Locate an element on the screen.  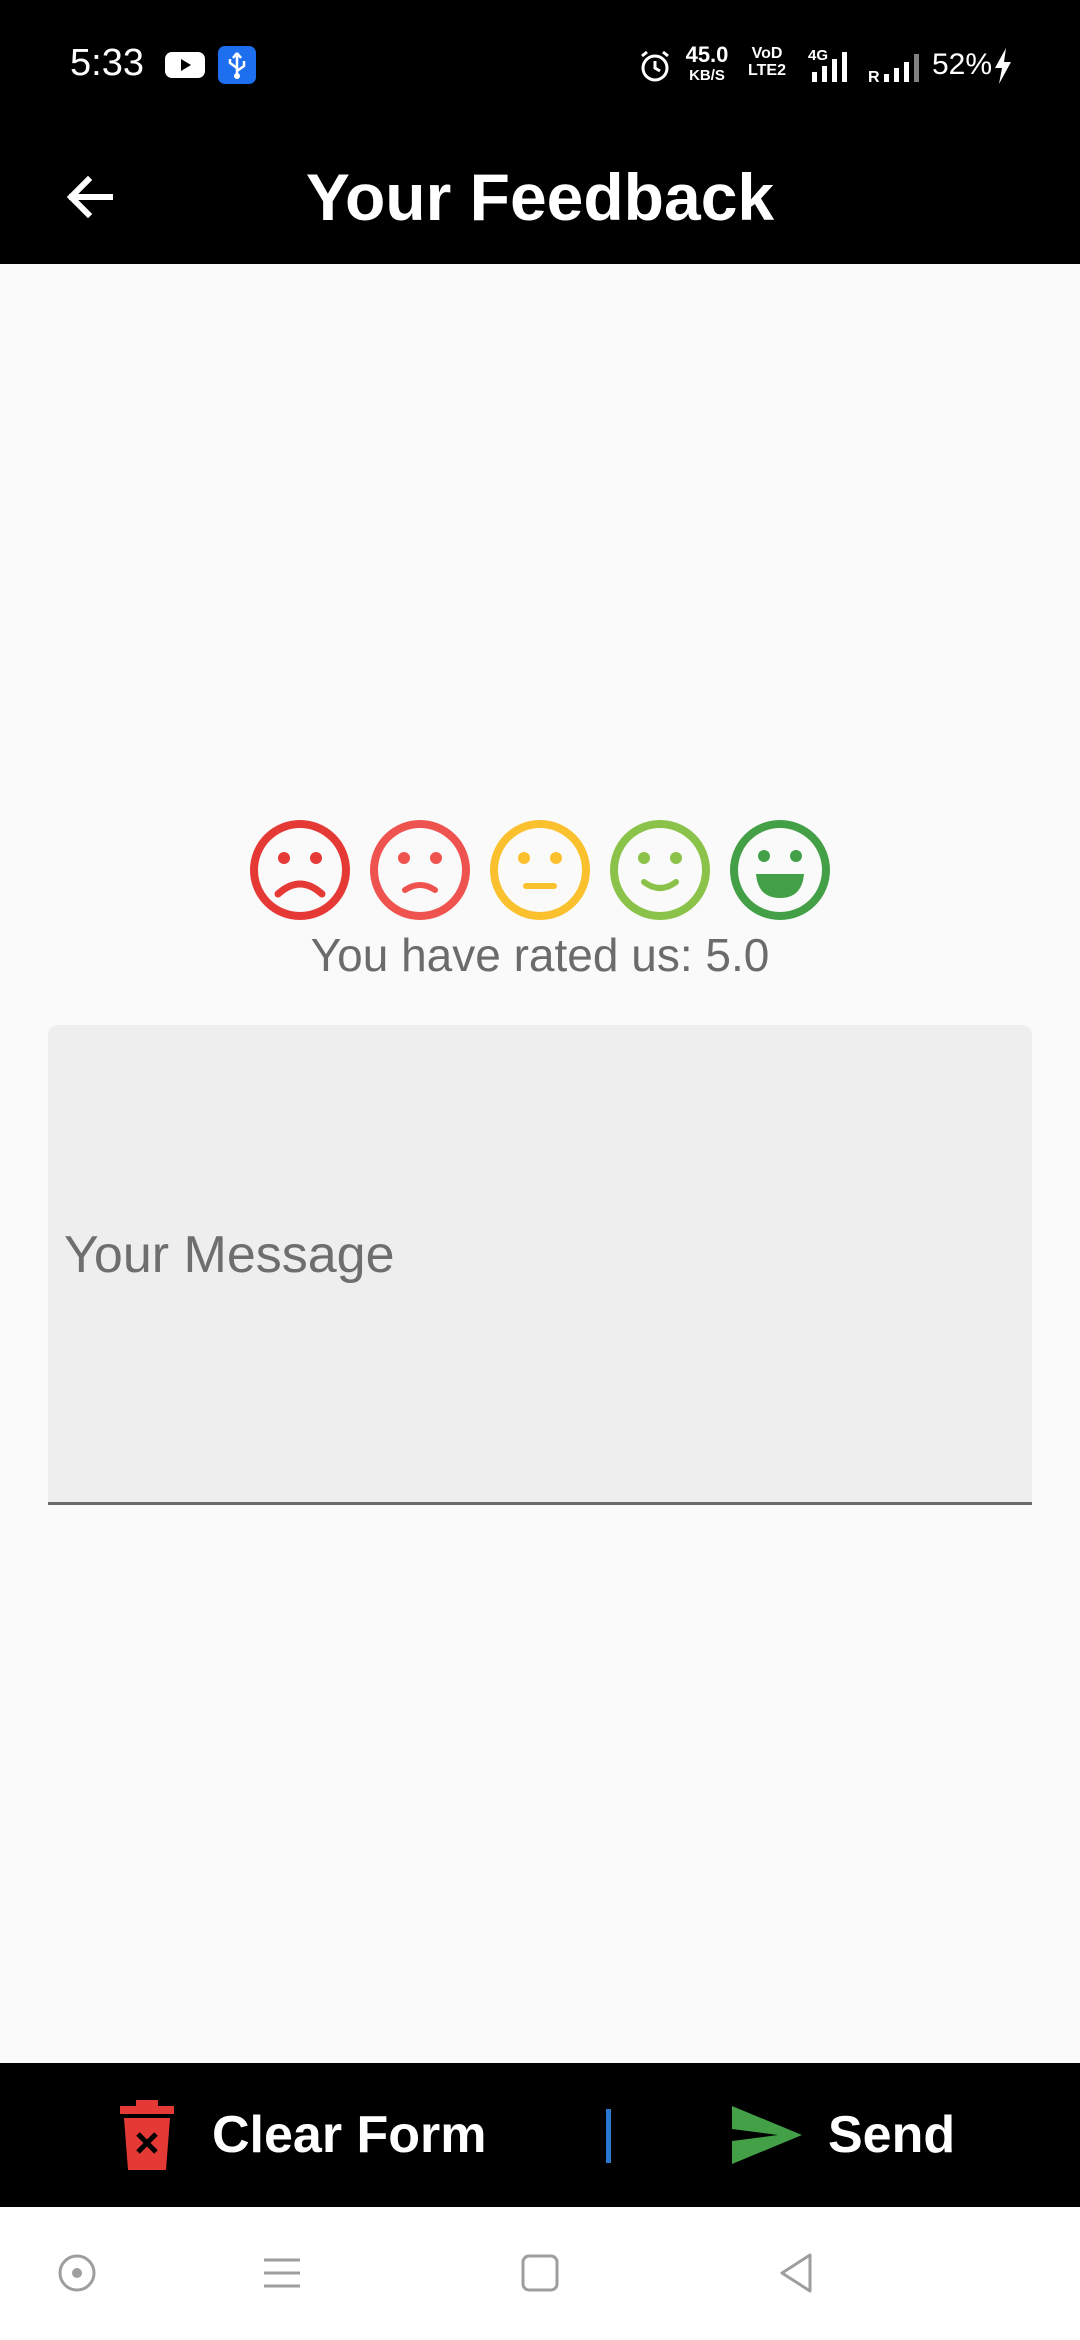
volte-indicator: VoD LTE2 is located at coordinates (767, 62).